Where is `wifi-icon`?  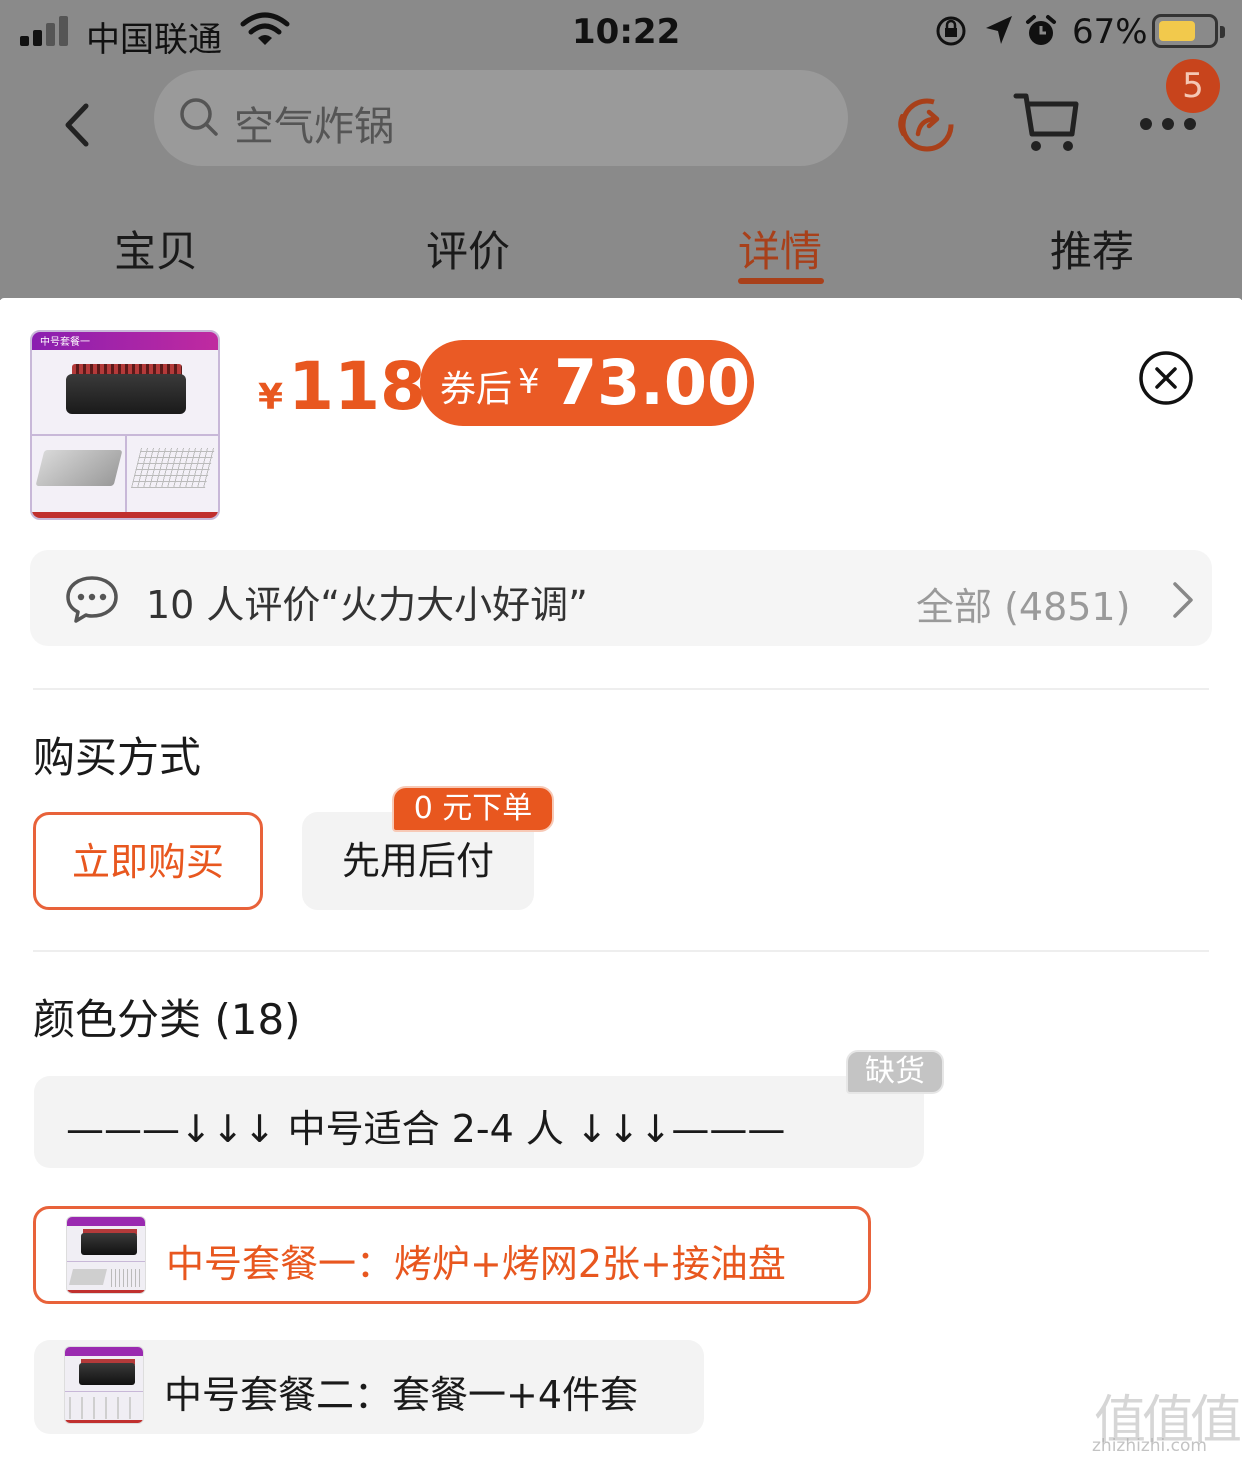
wifi-icon is located at coordinates (265, 28).